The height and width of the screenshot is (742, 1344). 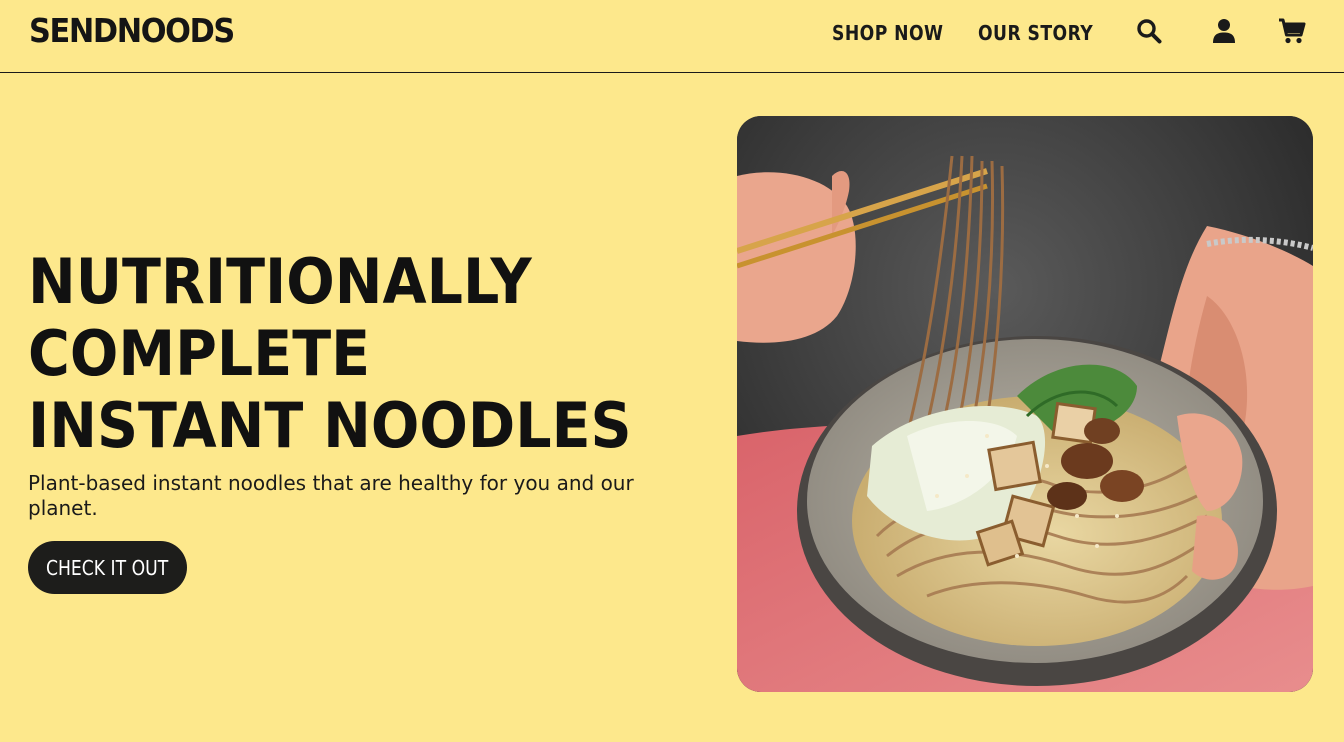 What do you see at coordinates (672, 36) in the screenshot?
I see `site-header: SENDNOODS SHOP NOW OUR STORY` at bounding box center [672, 36].